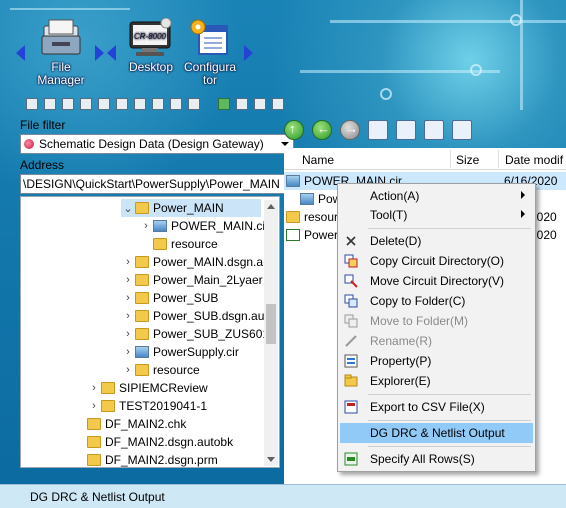  What do you see at coordinates (208, 262) in the screenshot?
I see `tree-item-label: Power_MAIN.dsgn.a` at bounding box center [208, 262].